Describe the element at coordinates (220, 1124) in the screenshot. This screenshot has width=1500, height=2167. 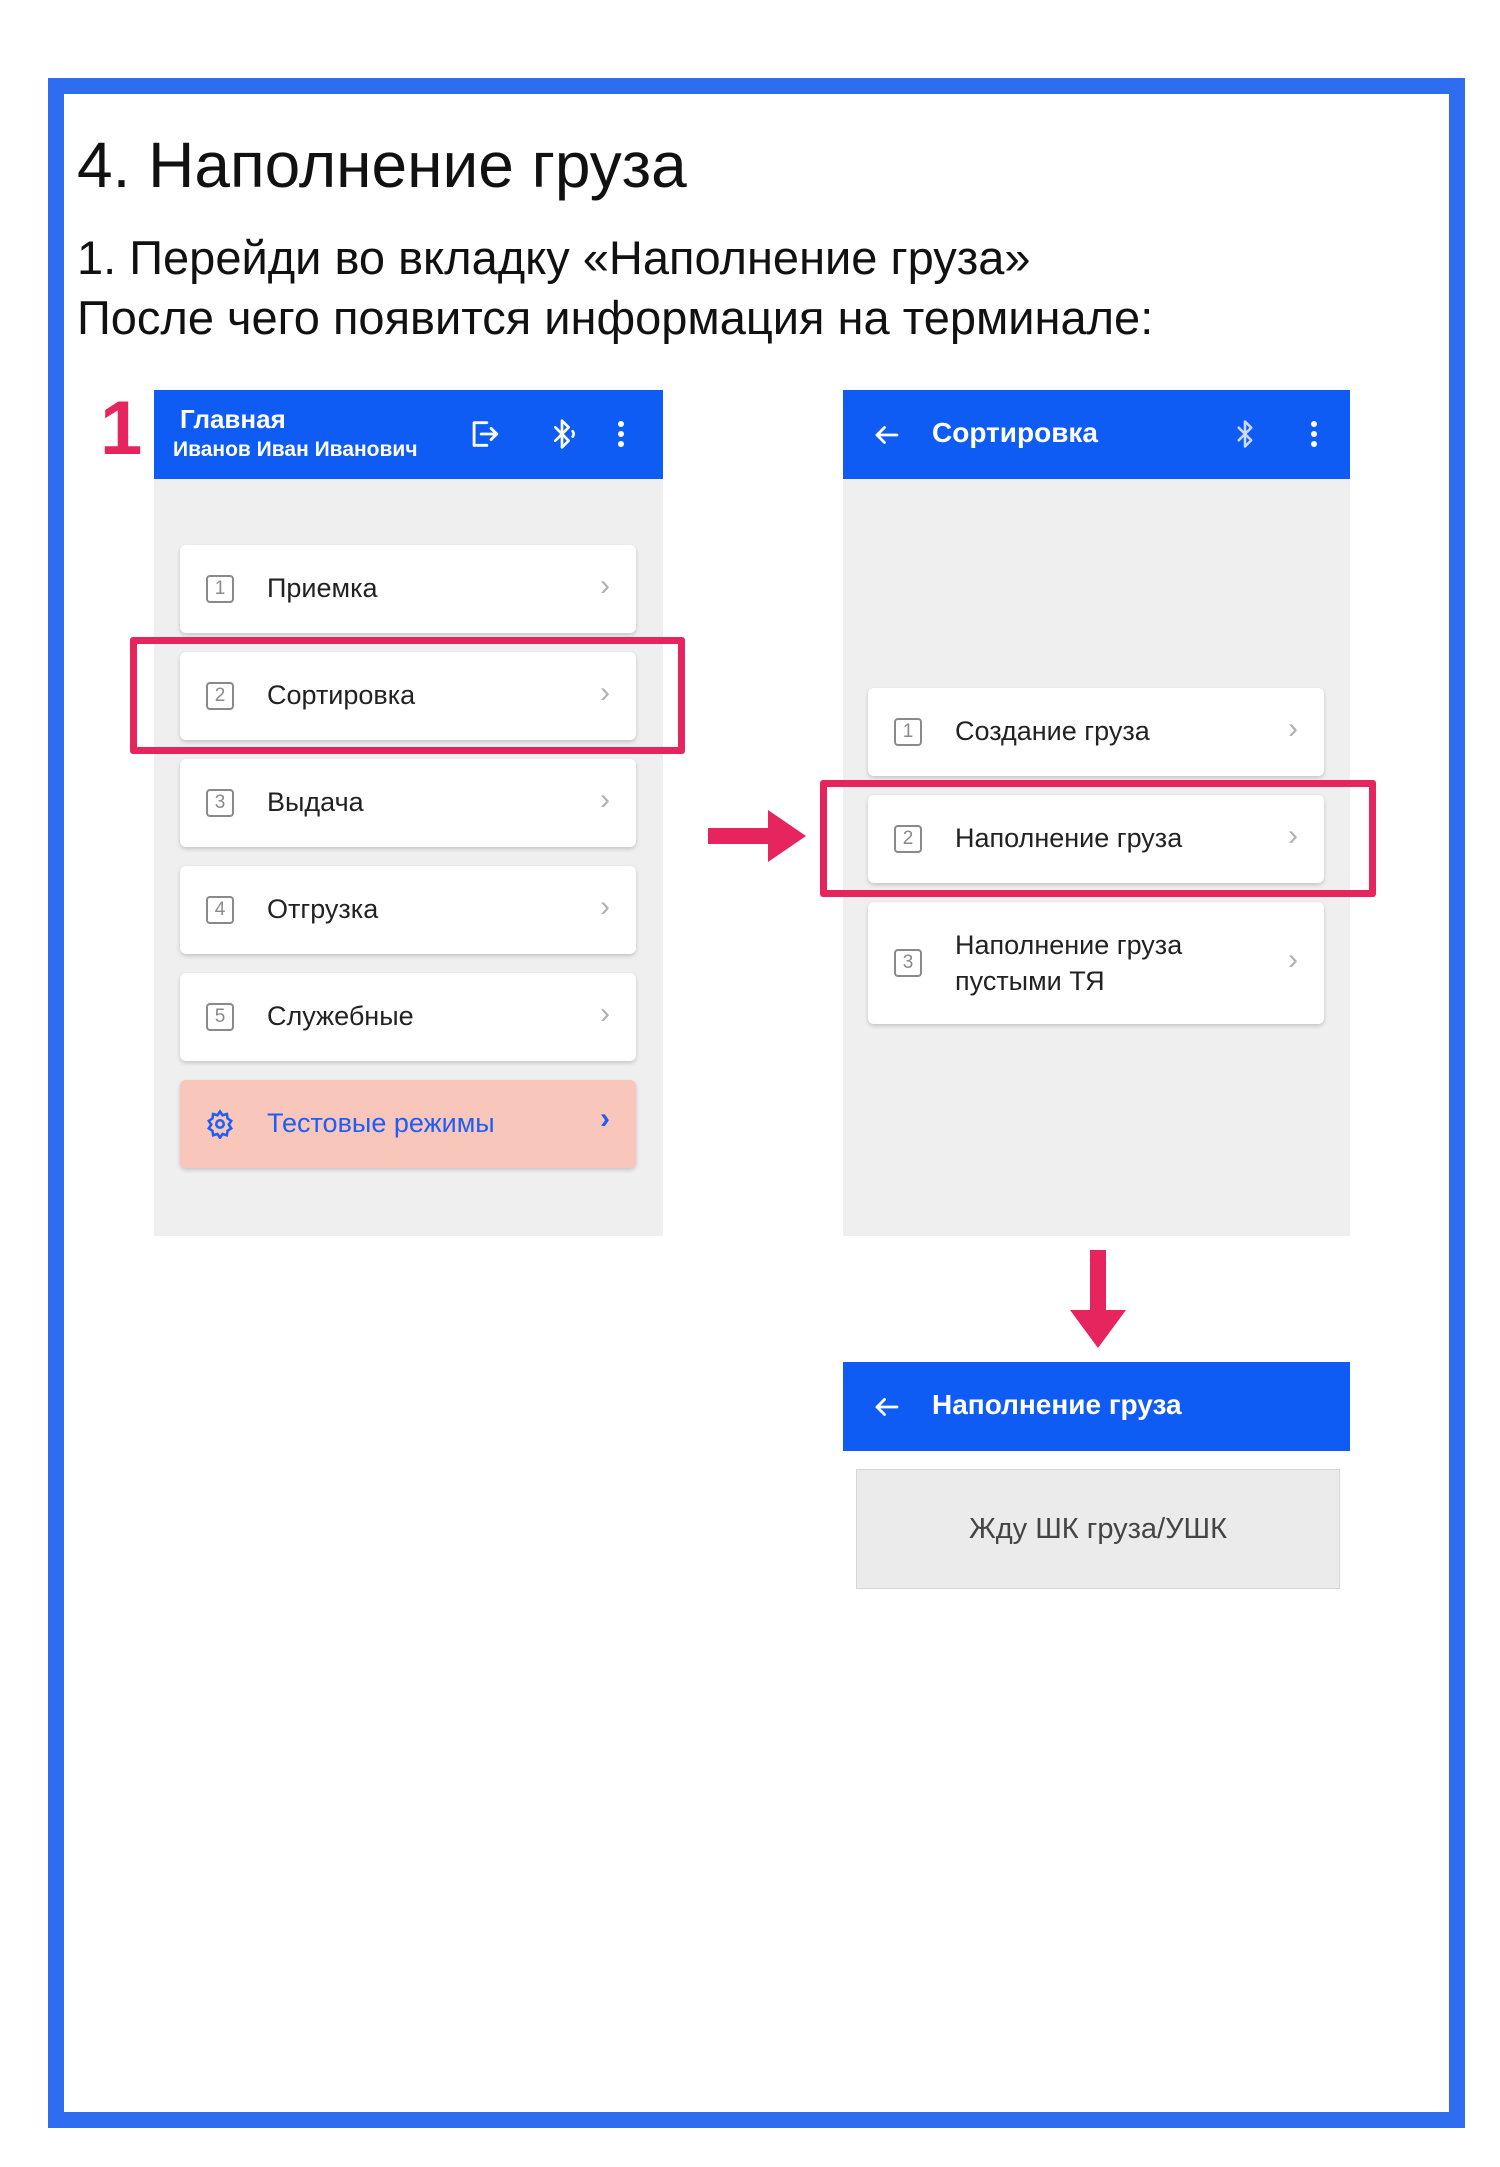
I see `gear-icon` at that location.